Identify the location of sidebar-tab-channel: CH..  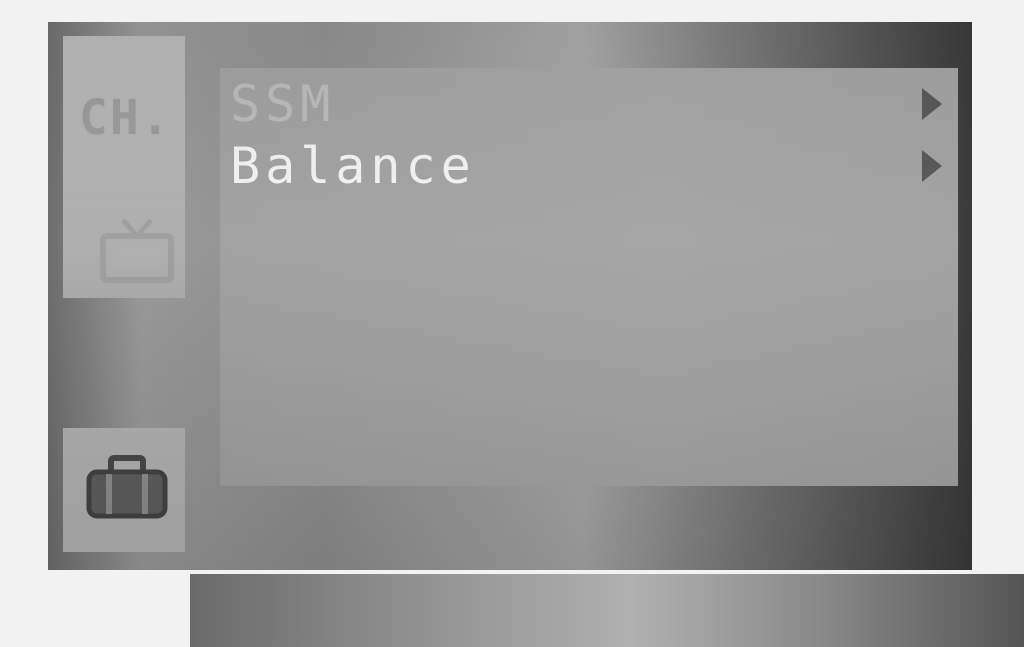
(124, 167).